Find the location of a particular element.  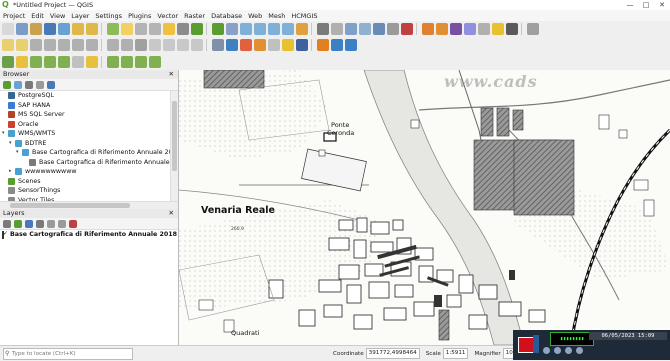

menu-settings: Settings is located at coordinates (108, 16).